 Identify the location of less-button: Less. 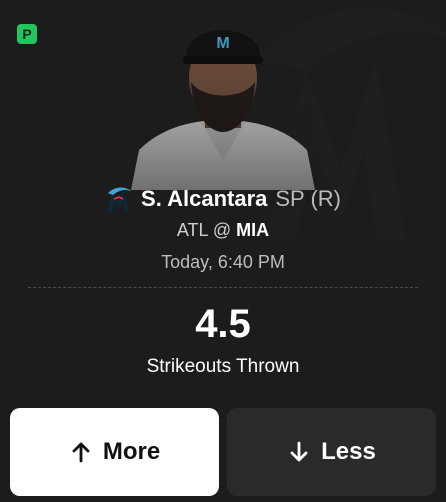
(331, 452).